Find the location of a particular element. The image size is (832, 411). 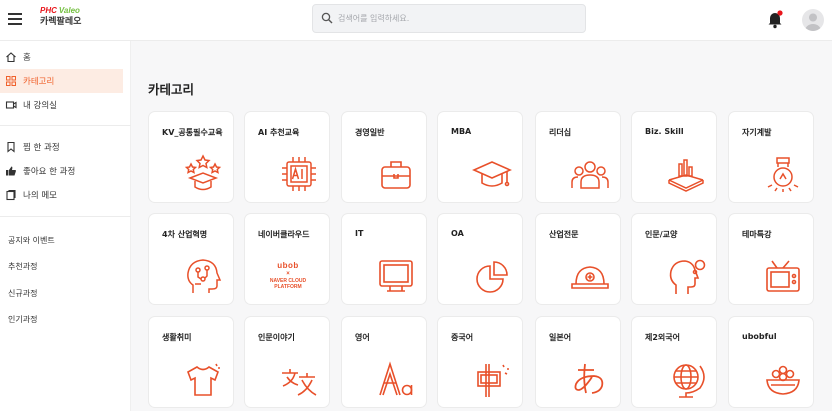

briefcase-icon is located at coordinates (396, 175).